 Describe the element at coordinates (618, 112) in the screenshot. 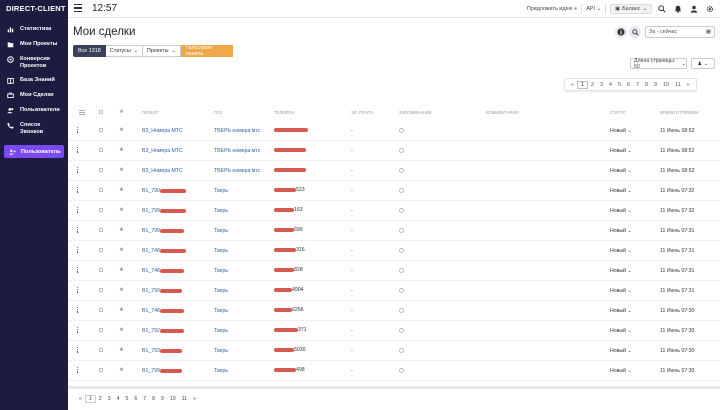

I see `column-header-status: Статус` at that location.